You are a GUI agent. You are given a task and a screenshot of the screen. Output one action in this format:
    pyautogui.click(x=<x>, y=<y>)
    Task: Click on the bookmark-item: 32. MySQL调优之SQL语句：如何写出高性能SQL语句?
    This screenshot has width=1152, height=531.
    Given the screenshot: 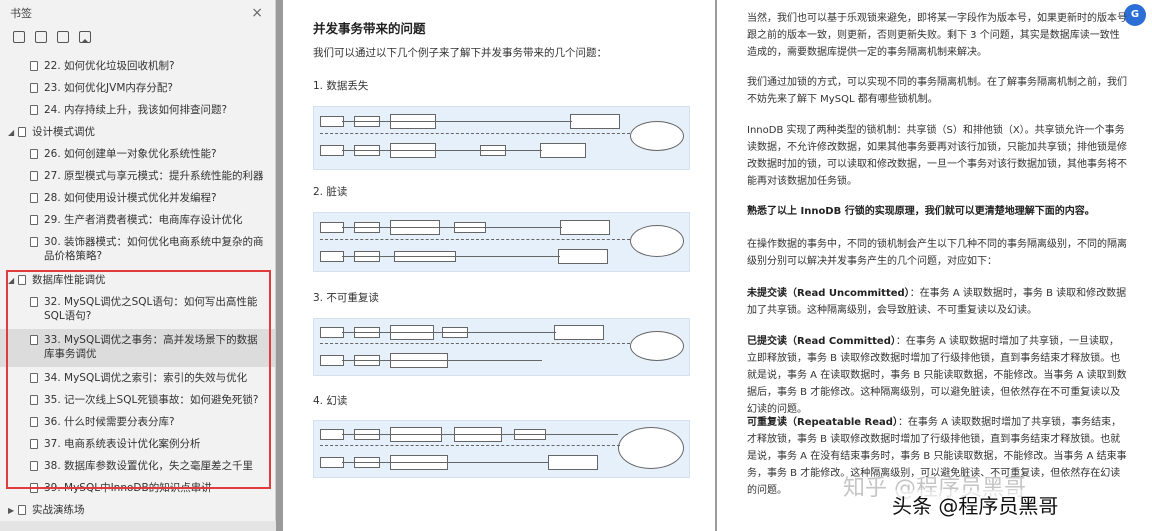 What is the action you would take?
    pyautogui.click(x=137, y=310)
    